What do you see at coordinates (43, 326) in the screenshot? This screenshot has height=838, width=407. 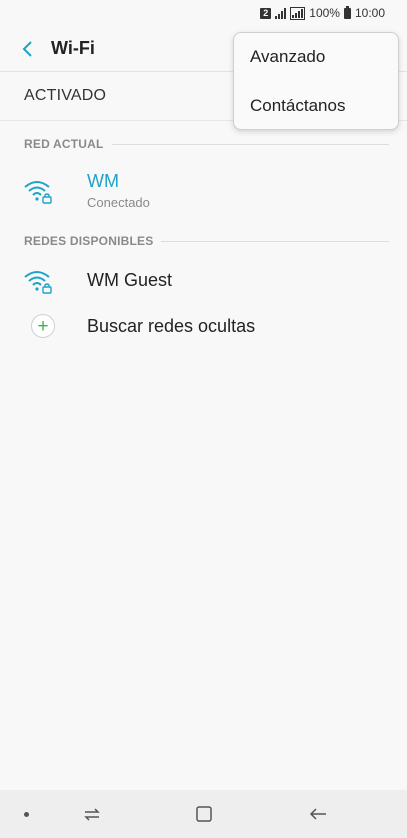 I see `plus-icon: +` at bounding box center [43, 326].